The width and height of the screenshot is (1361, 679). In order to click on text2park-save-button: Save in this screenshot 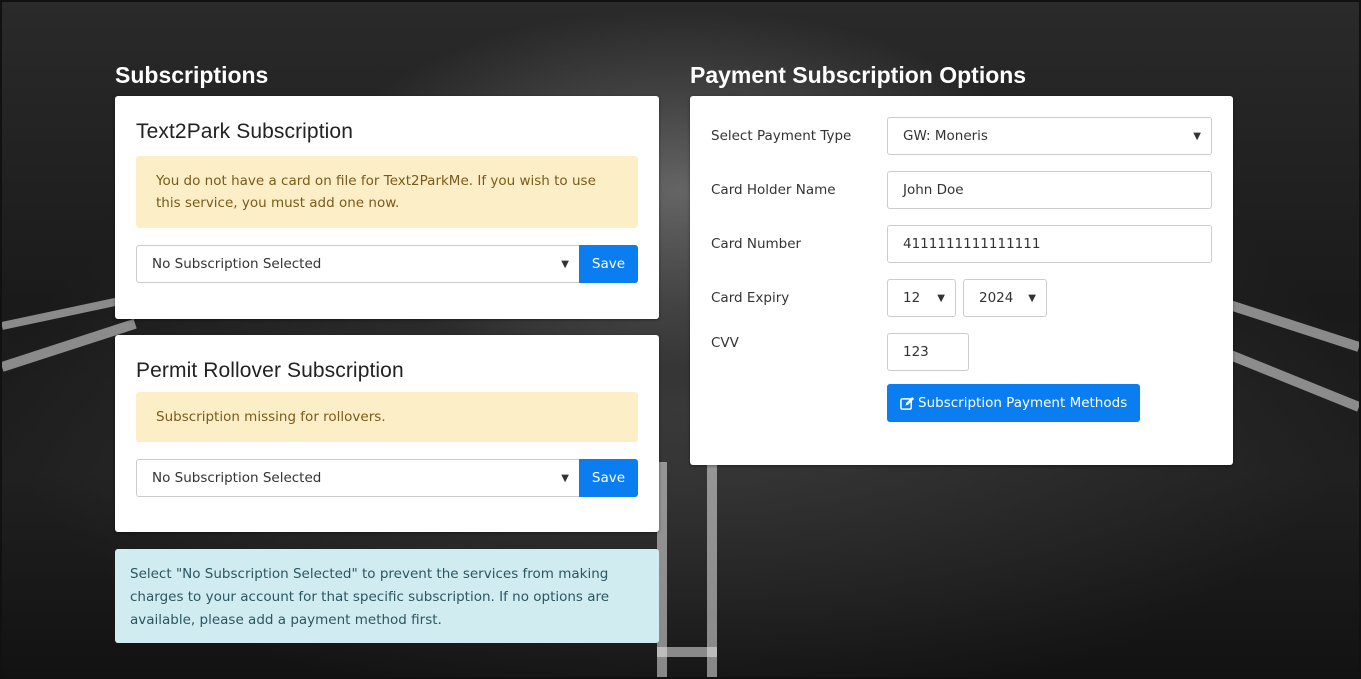, I will do `click(608, 264)`.